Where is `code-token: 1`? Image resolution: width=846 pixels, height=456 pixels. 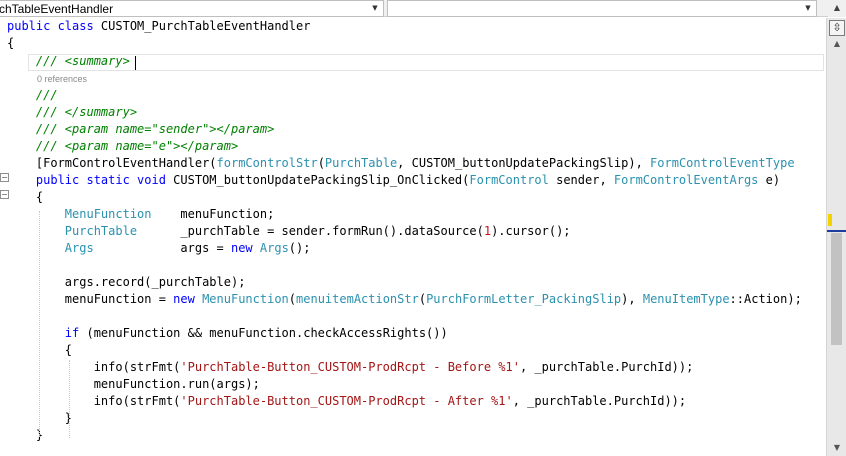
code-token: 1 is located at coordinates (487, 231).